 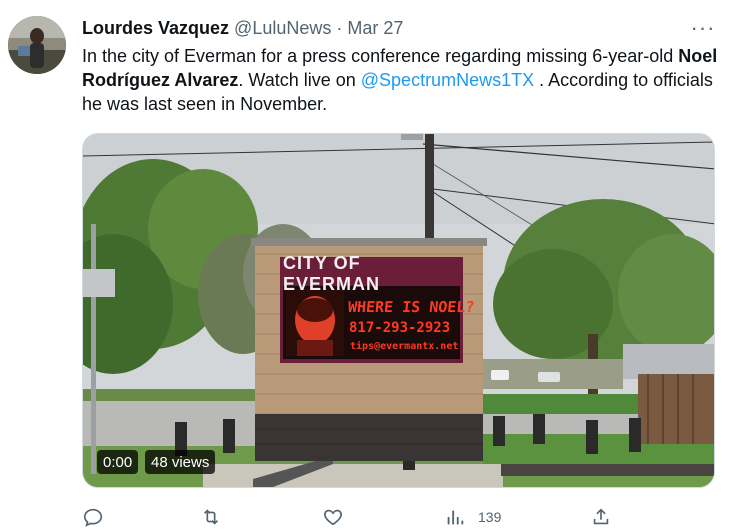 What do you see at coordinates (411, 307) in the screenshot?
I see `led-line-1: WHERE IS NOEL?` at bounding box center [411, 307].